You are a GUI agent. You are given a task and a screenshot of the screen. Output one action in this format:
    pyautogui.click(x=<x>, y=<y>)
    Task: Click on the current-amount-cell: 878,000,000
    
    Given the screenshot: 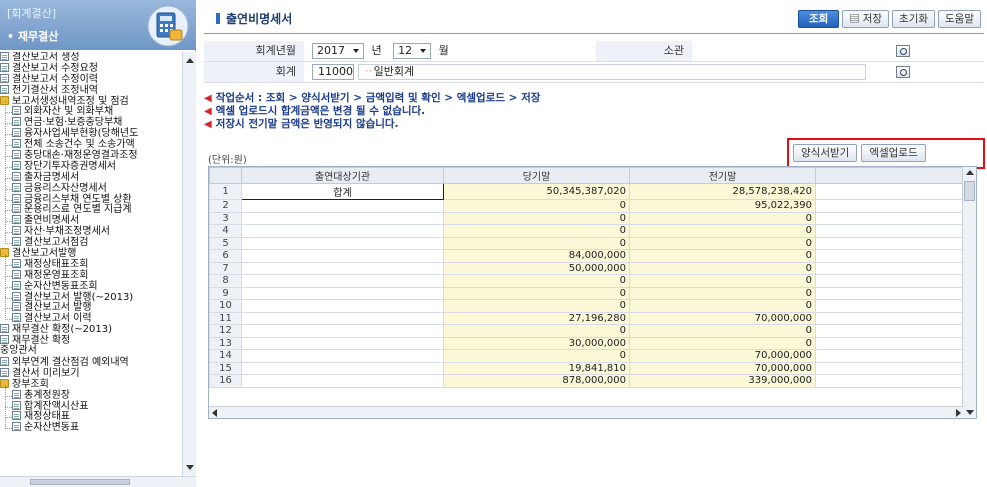 What is the action you would take?
    pyautogui.click(x=536, y=381)
    